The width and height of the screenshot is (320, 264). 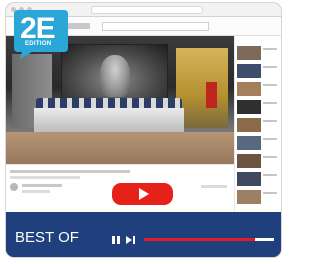 I want to click on skip-next-icon, so click(x=129, y=240).